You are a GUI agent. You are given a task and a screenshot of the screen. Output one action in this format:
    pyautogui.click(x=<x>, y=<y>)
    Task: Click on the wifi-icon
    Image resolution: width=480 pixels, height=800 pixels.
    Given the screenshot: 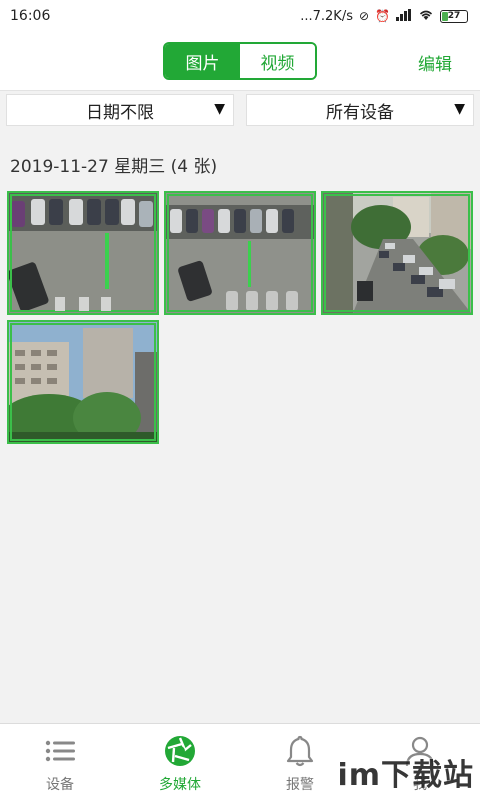 What is the action you would take?
    pyautogui.click(x=426, y=16)
    